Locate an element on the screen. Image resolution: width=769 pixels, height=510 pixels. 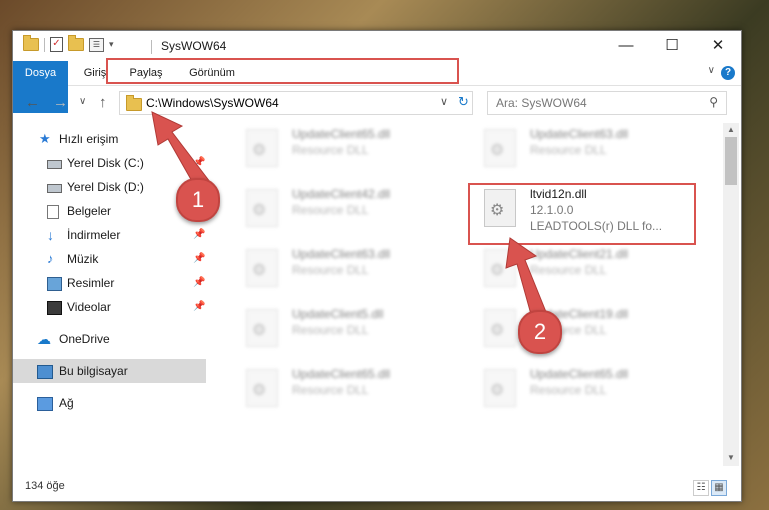
cloud-icon: ☁ is located at coordinates (44, 339).